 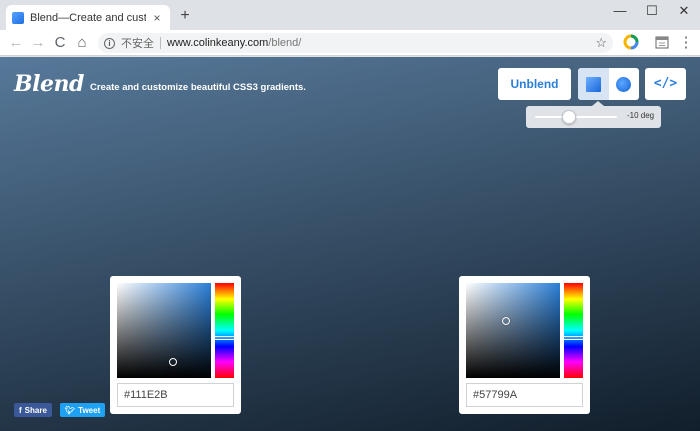 I want to click on facebook-icon: f, so click(x=20, y=410).